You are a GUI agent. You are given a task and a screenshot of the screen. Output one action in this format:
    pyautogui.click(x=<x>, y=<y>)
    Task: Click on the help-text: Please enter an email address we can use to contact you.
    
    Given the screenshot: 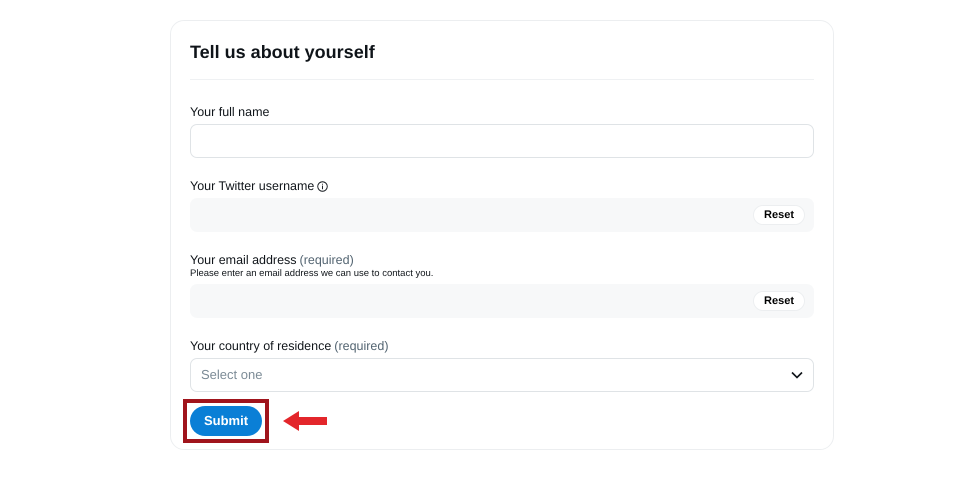 What is the action you would take?
    pyautogui.click(x=312, y=274)
    